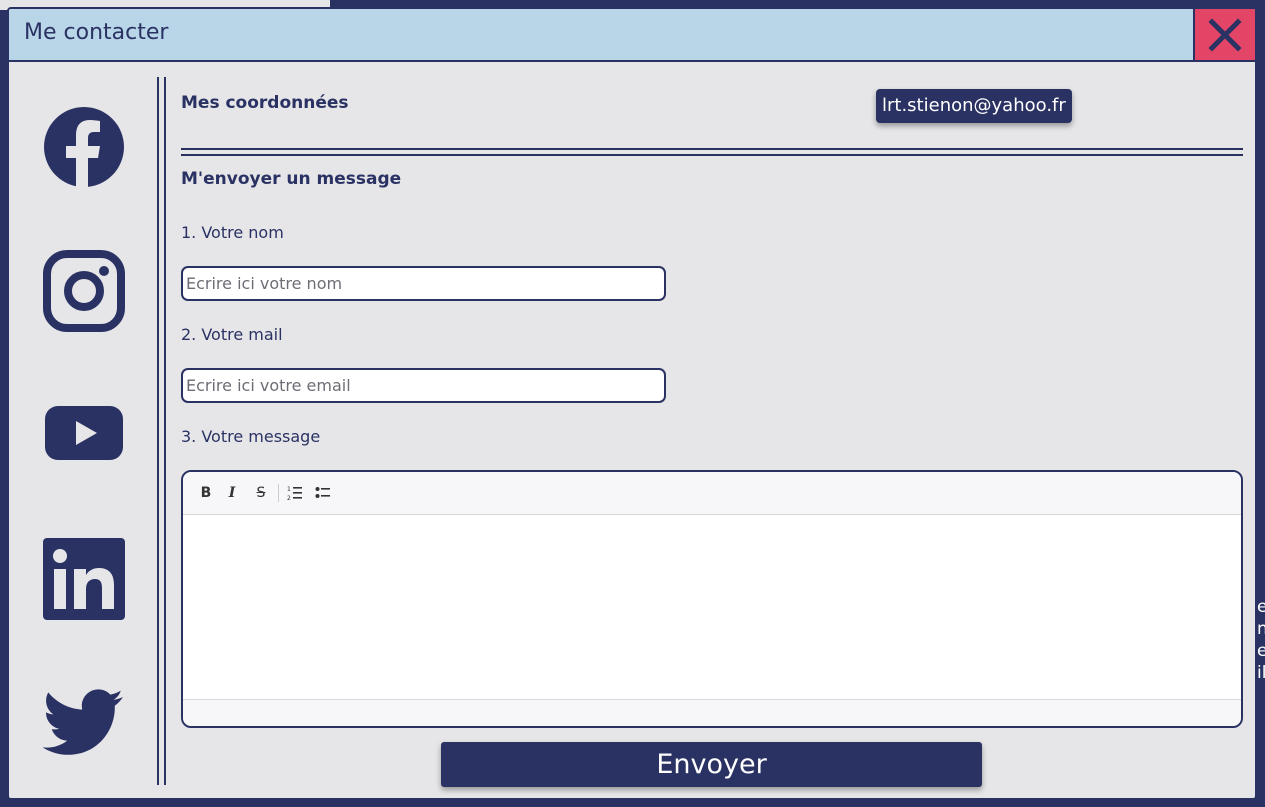 The width and height of the screenshot is (1265, 807). What do you see at coordinates (84, 723) in the screenshot?
I see `twitter-icon` at bounding box center [84, 723].